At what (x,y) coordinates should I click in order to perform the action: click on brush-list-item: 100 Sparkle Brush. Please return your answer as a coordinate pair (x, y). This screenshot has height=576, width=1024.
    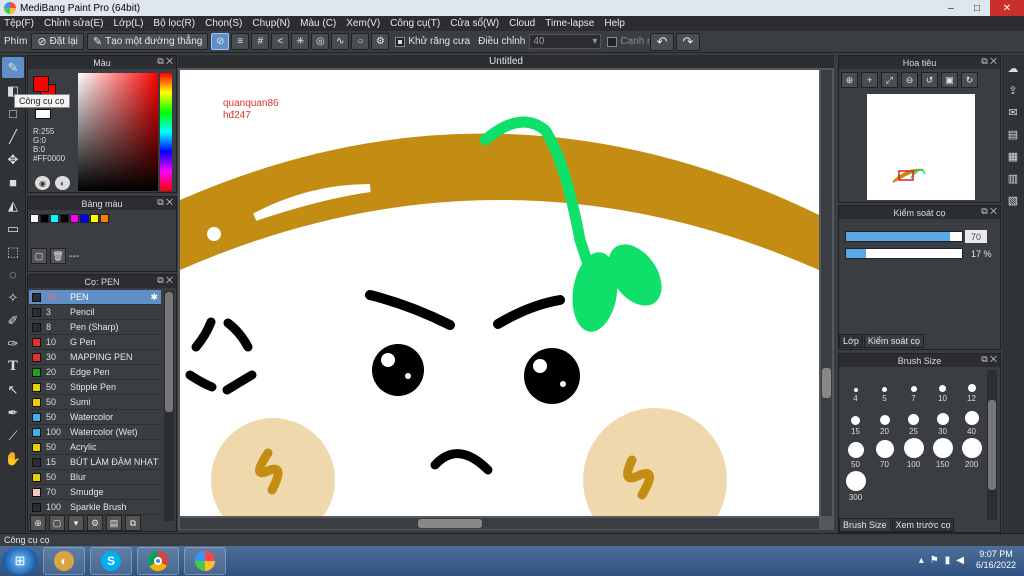
    Looking at the image, I should click on (95, 507).